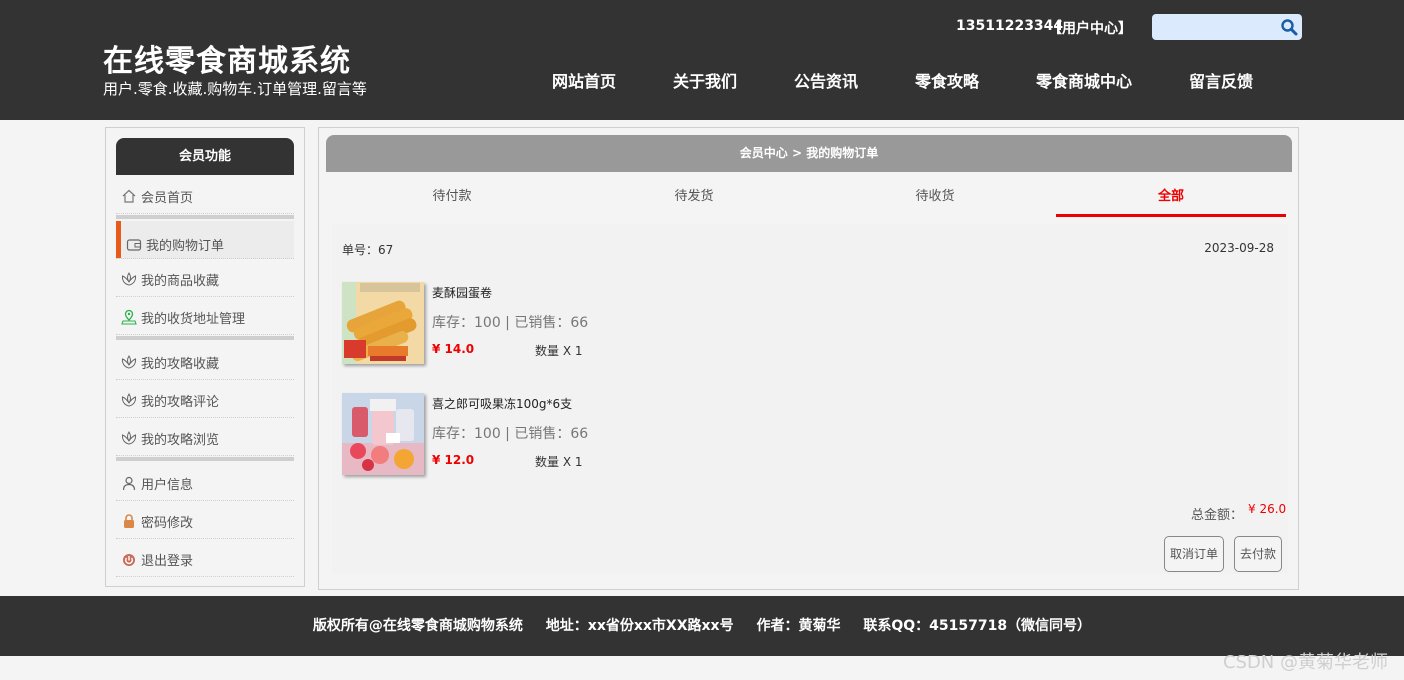 This screenshot has height=680, width=1404. Describe the element at coordinates (383, 434) in the screenshot. I see `product-image-jelly` at that location.